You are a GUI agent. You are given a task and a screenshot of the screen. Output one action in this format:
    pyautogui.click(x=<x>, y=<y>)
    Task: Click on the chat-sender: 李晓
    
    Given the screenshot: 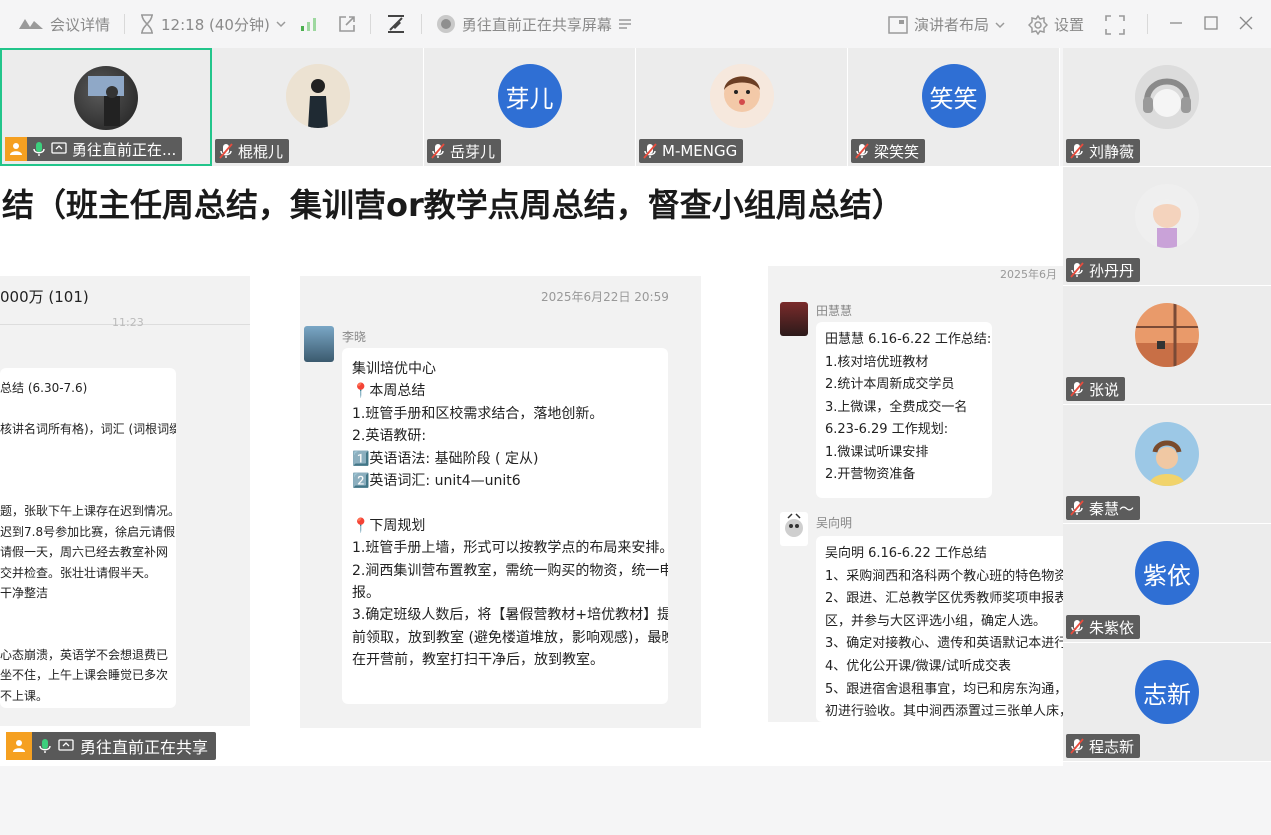 What is the action you would take?
    pyautogui.click(x=354, y=337)
    